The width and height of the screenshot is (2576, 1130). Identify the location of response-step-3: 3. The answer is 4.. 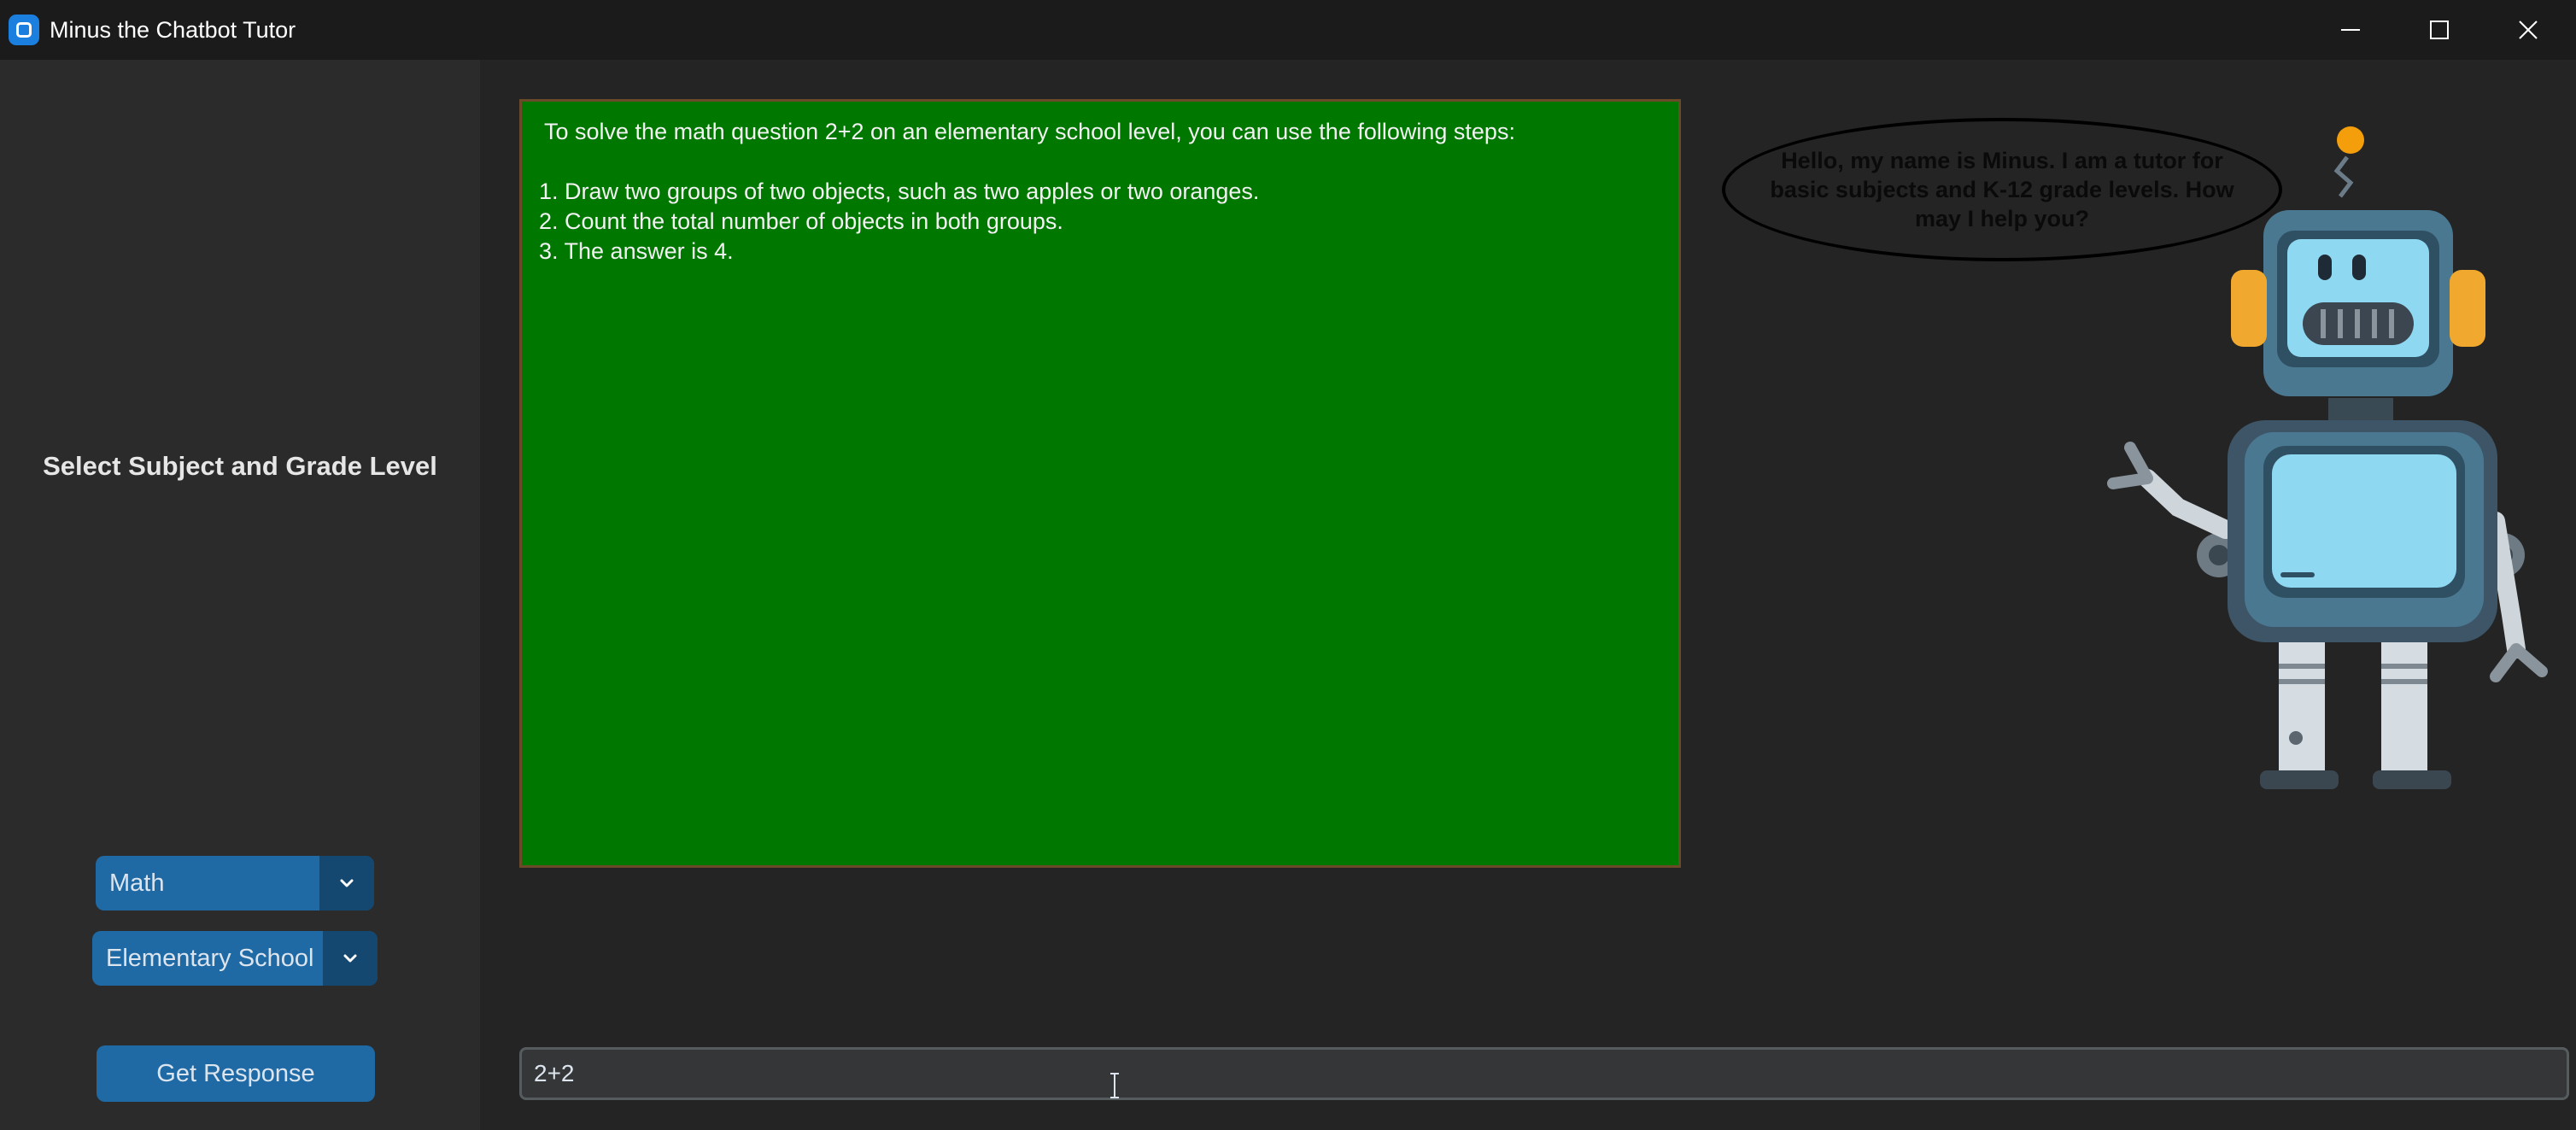
(636, 251).